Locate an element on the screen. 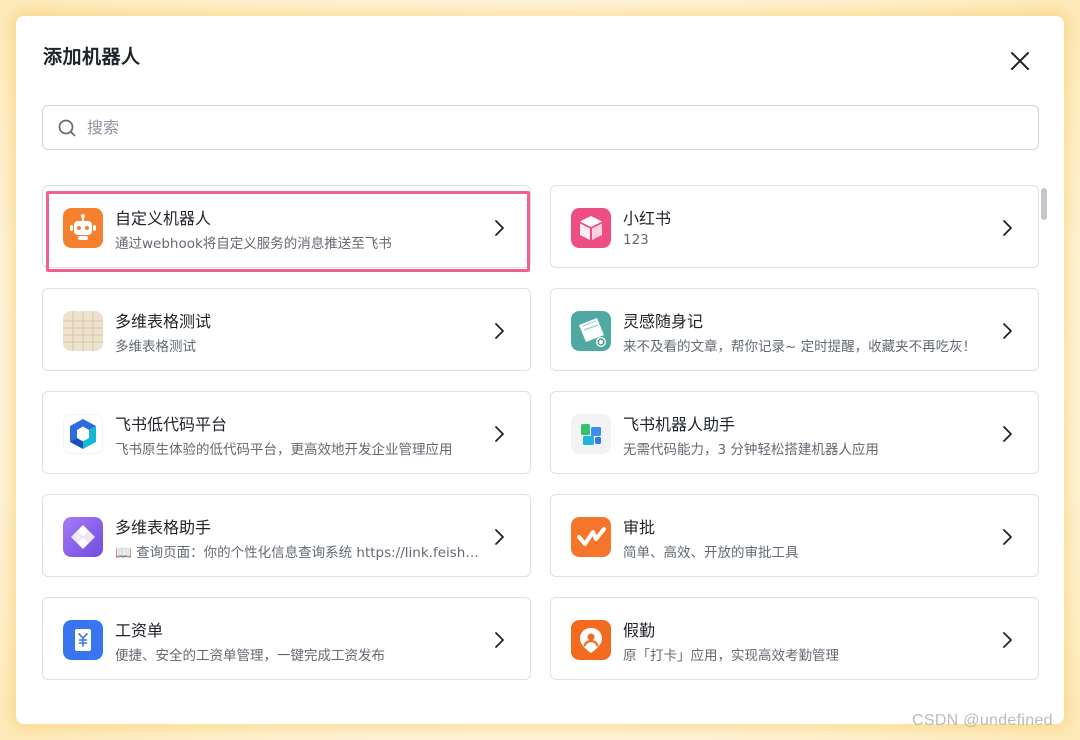 This screenshot has height=740, width=1080. bot-card-low-code: 飞书低代码平台 飞书原生体验的低代码平台，更高效地开发企业管理应用 is located at coordinates (286, 432).